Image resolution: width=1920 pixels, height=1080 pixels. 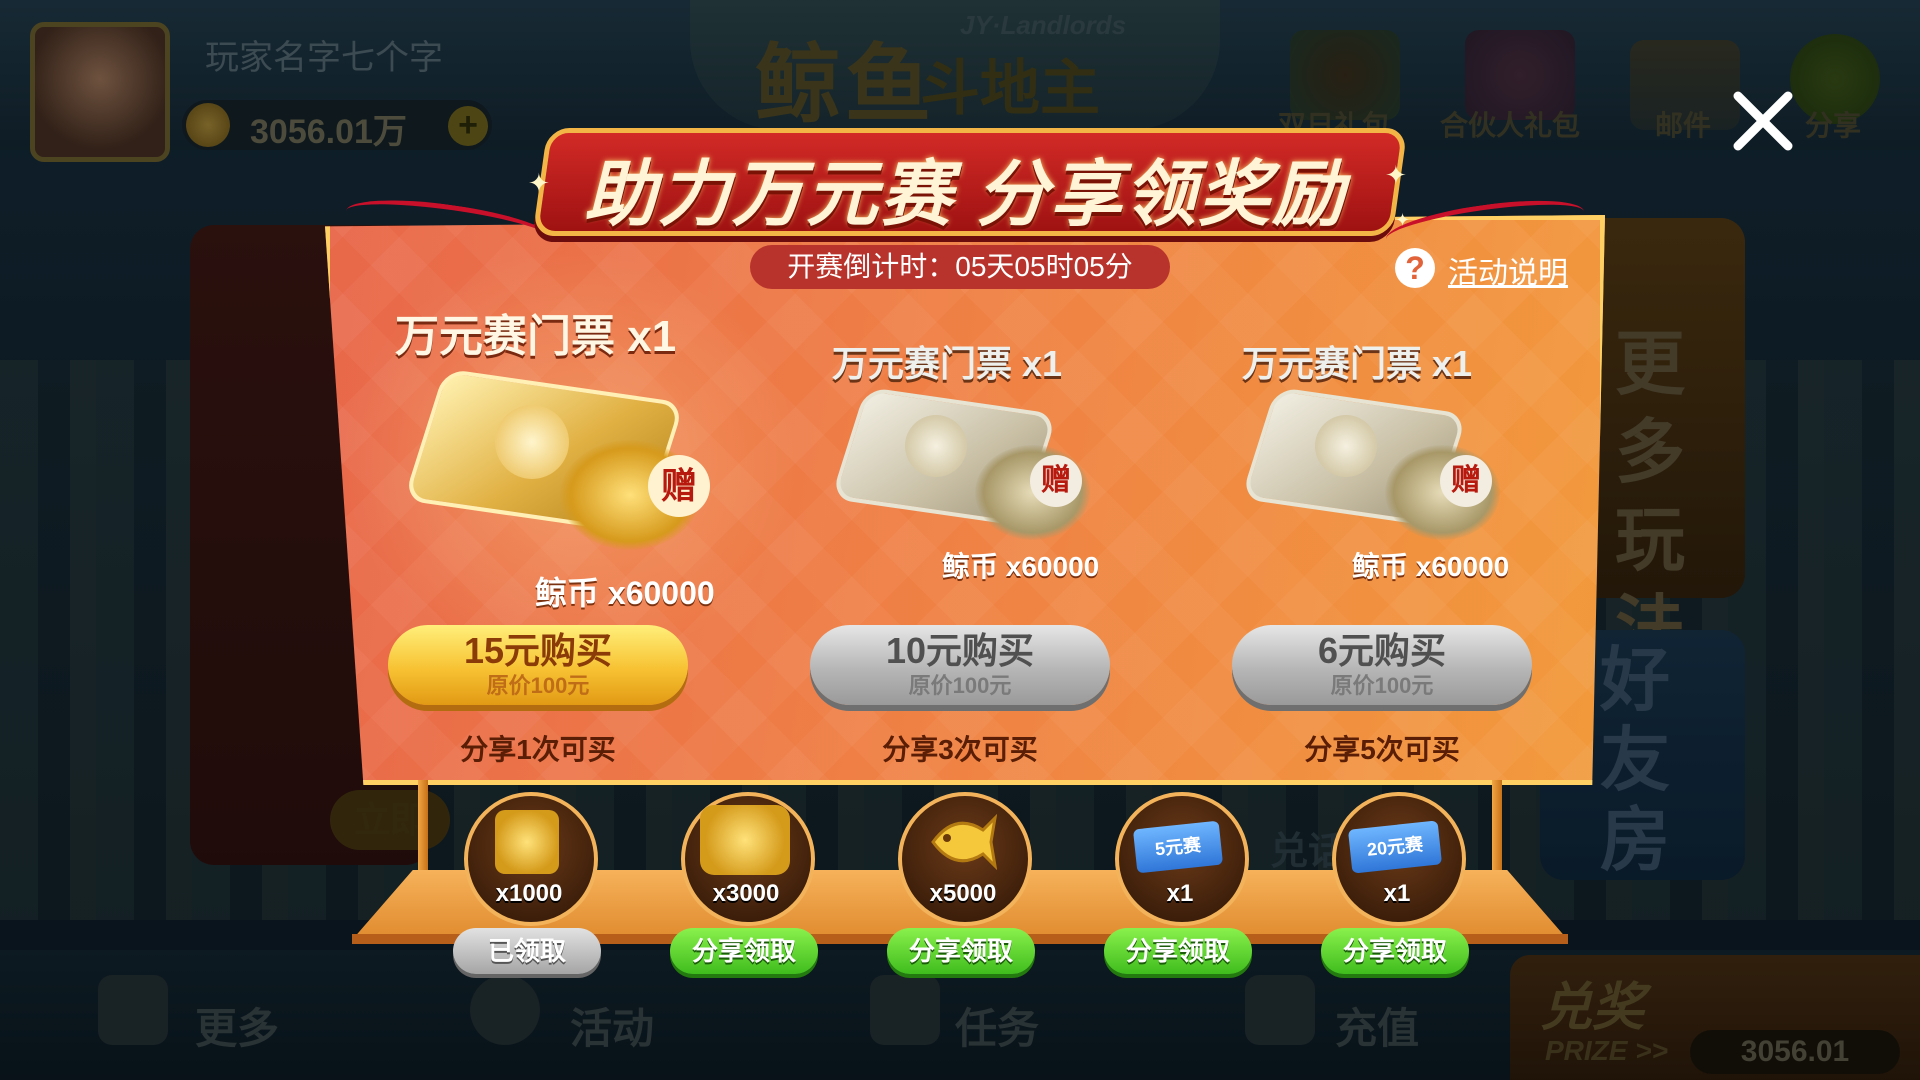 What do you see at coordinates (527, 951) in the screenshot?
I see `claimed-button: 已领取` at bounding box center [527, 951].